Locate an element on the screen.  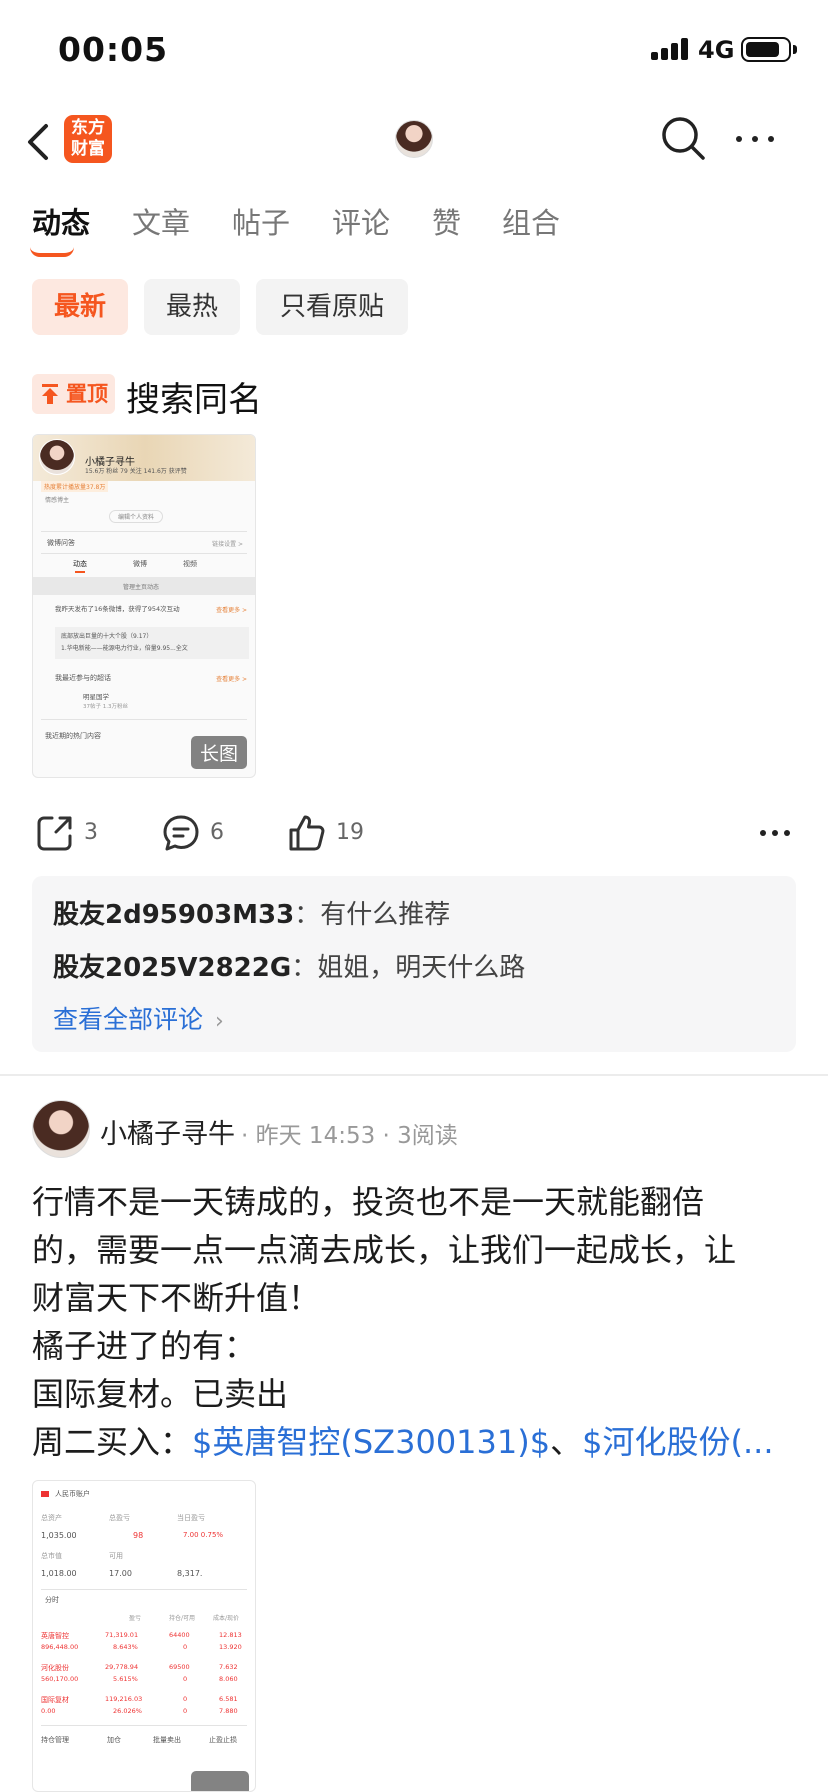
comment-item: 股友2d95903M33：有什么推荐 is located at coordinates (251, 912).